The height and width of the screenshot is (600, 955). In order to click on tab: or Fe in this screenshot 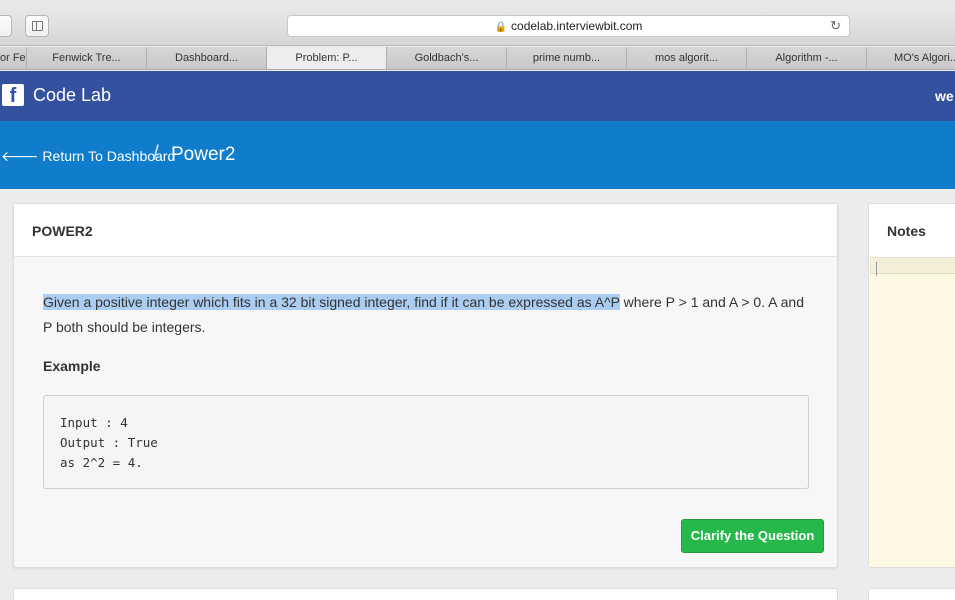, I will do `click(13, 58)`.